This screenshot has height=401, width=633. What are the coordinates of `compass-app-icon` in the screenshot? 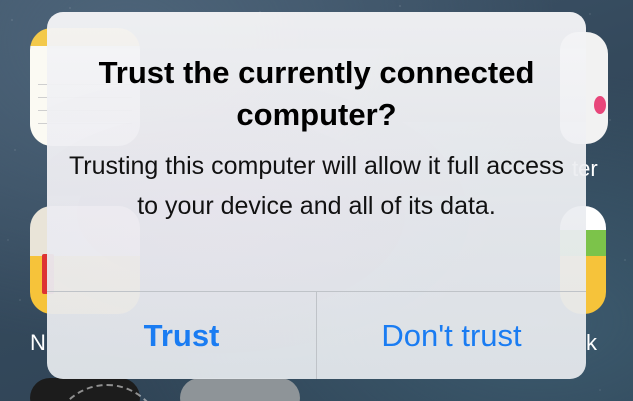 It's located at (97, 389).